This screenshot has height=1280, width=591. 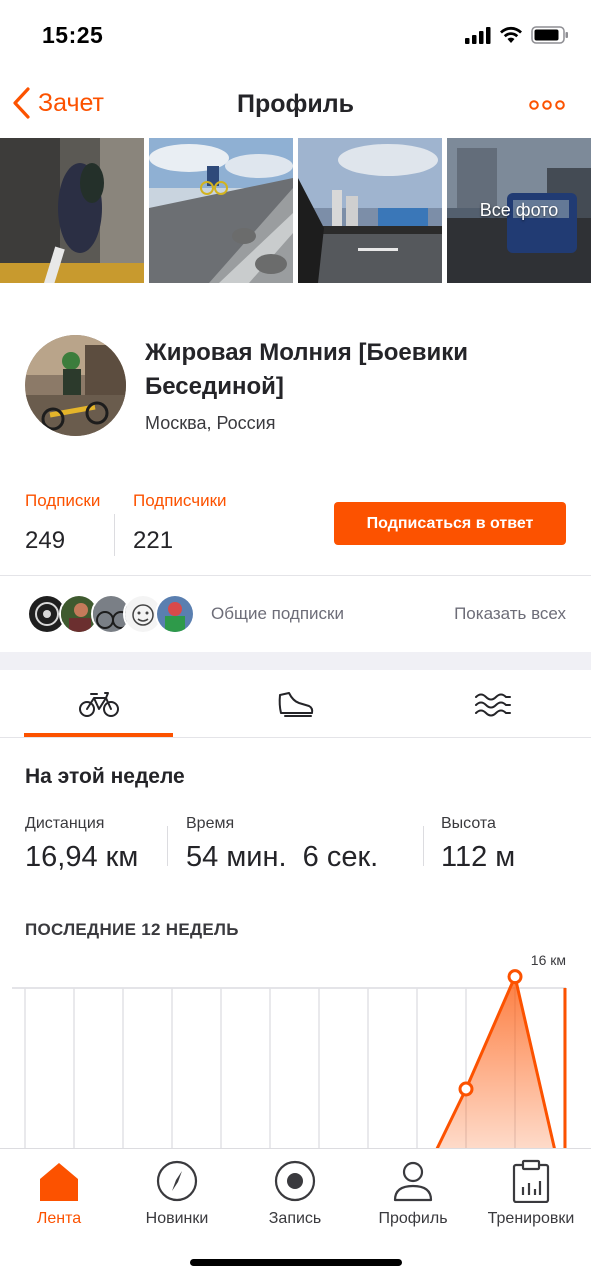 What do you see at coordinates (468, 823) in the screenshot?
I see `stat-elevation-label: Высота` at bounding box center [468, 823].